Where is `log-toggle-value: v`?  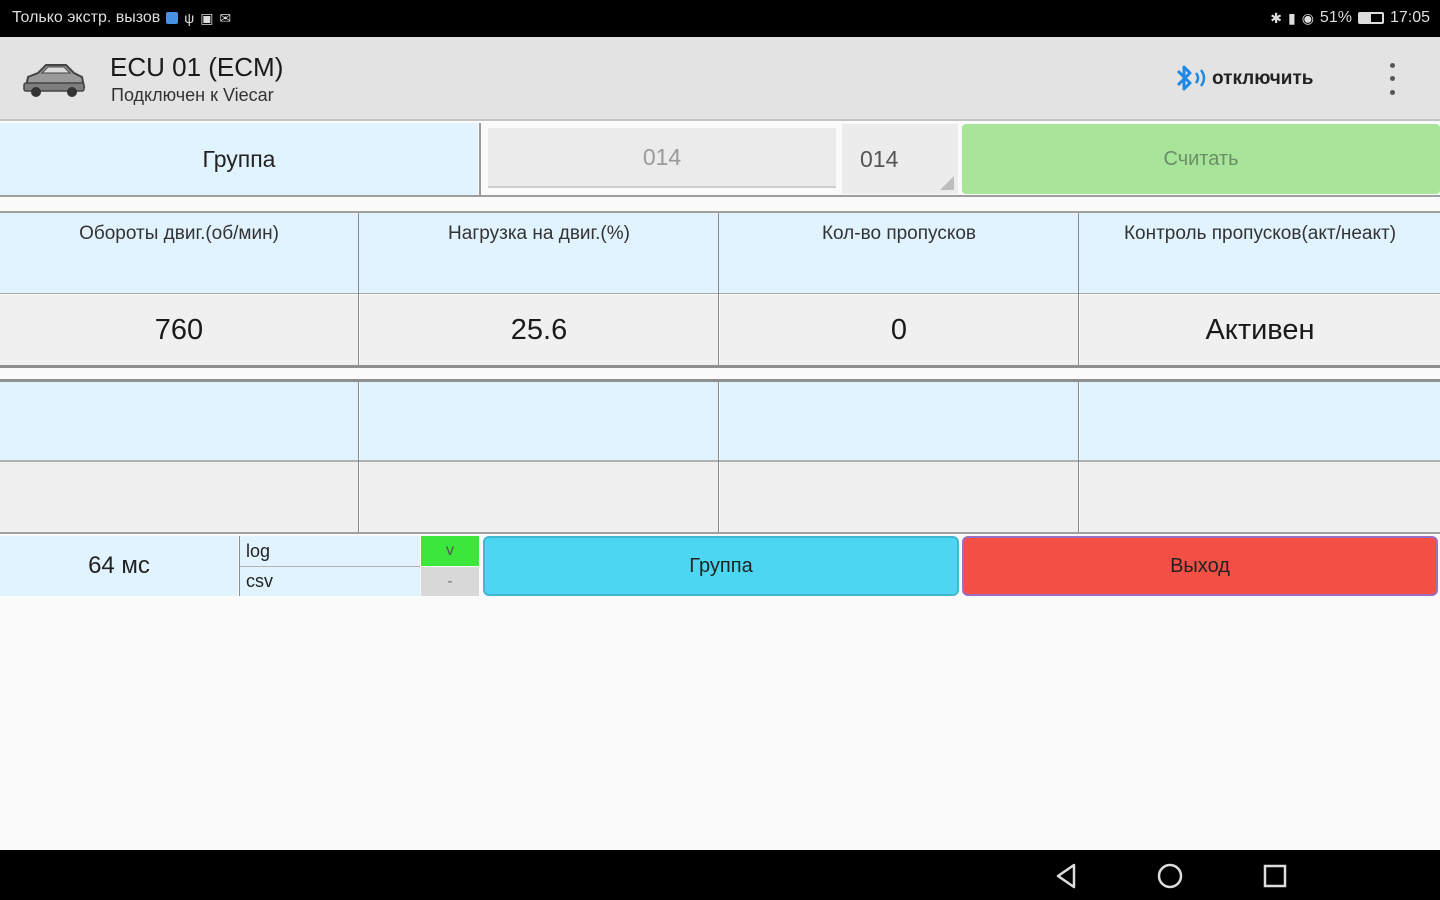
log-toggle-value: v is located at coordinates (450, 550).